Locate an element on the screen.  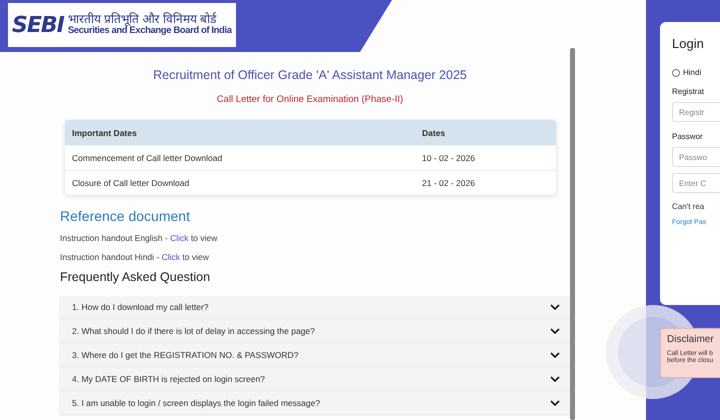
table-cell-text: 21 - 02 - 2026 is located at coordinates (448, 183).